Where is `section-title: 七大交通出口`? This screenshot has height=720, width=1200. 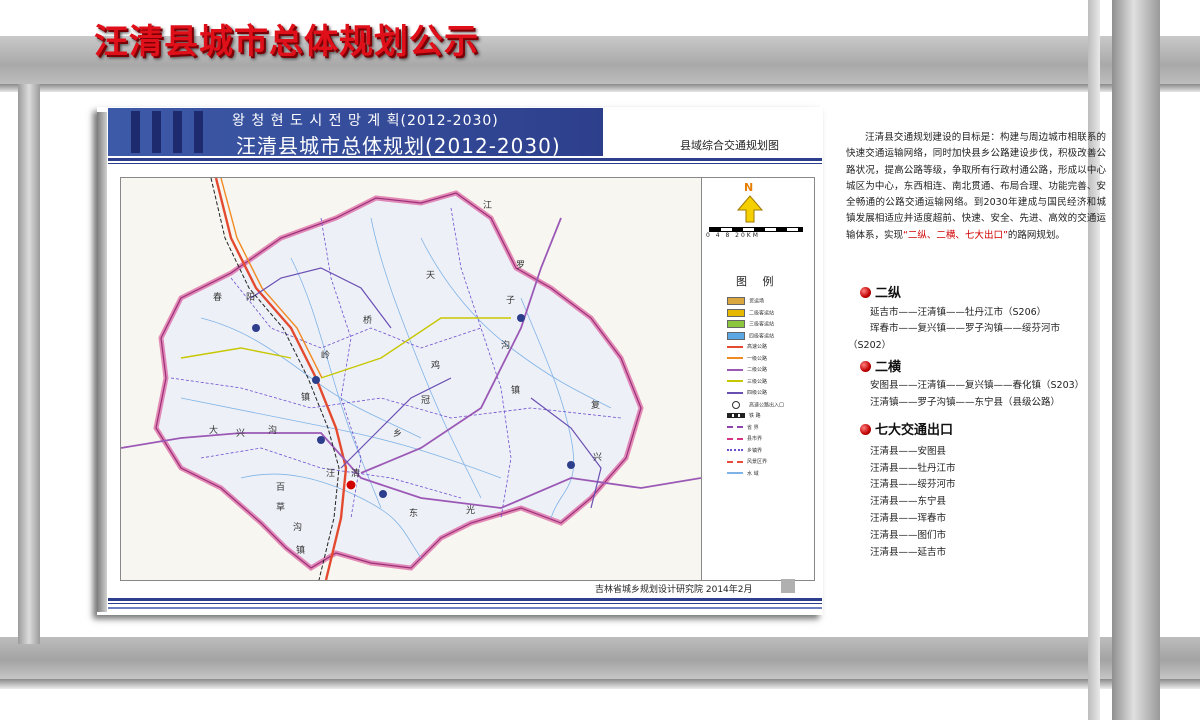
section-title: 七大交通出口 is located at coordinates (914, 430).